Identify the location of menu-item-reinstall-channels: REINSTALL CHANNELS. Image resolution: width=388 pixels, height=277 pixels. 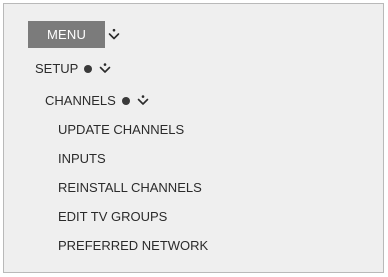
(130, 188).